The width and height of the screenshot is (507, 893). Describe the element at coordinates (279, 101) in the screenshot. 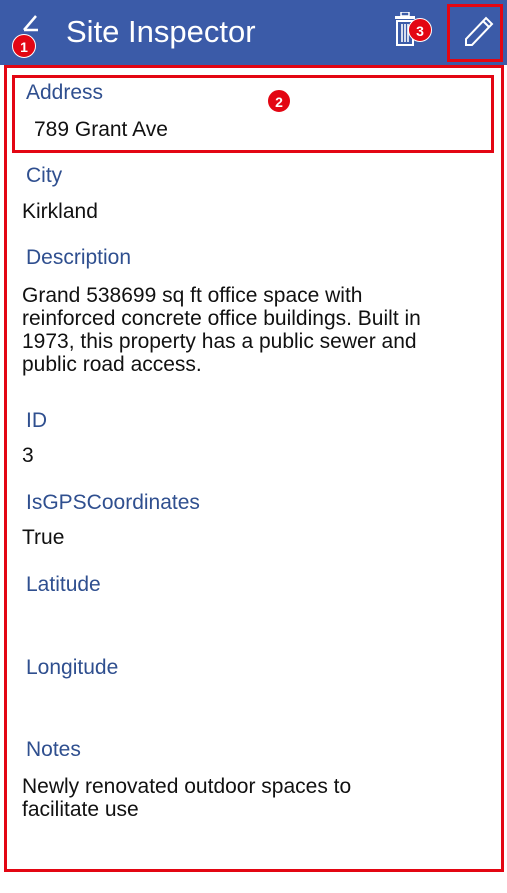

I see `annotation-badge-2: 2` at that location.